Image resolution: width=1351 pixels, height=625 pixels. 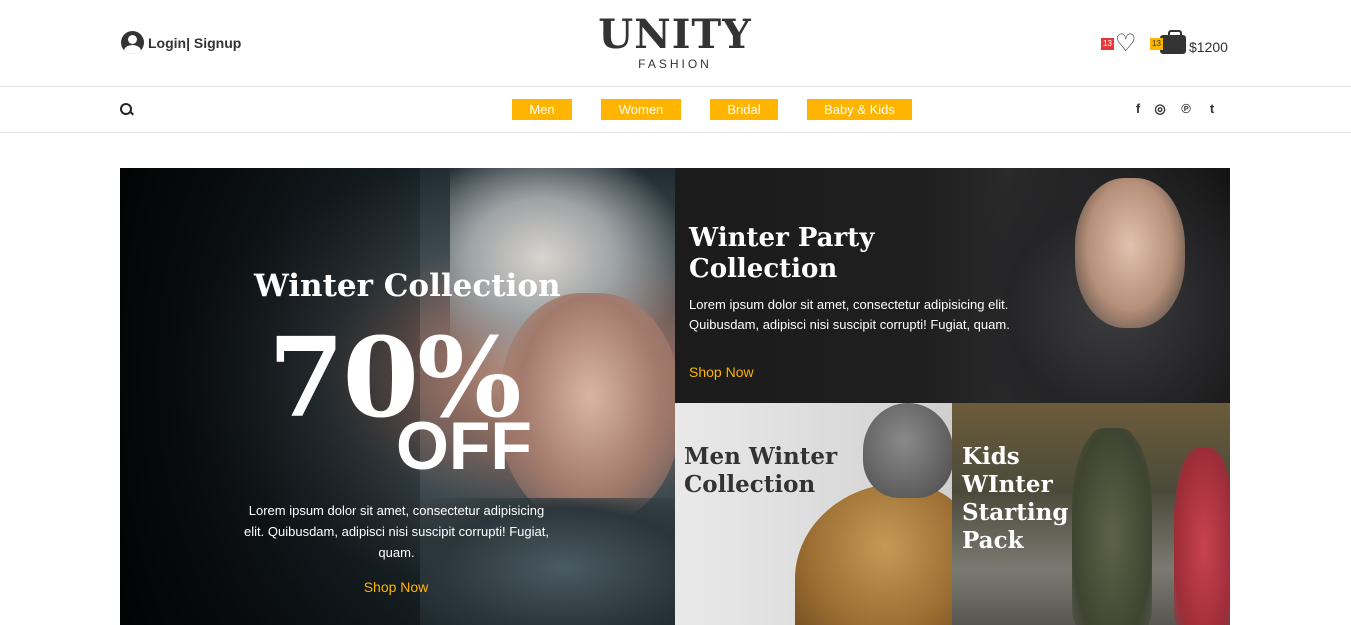 What do you see at coordinates (1130, 253) in the screenshot?
I see `party-image-model` at bounding box center [1130, 253].